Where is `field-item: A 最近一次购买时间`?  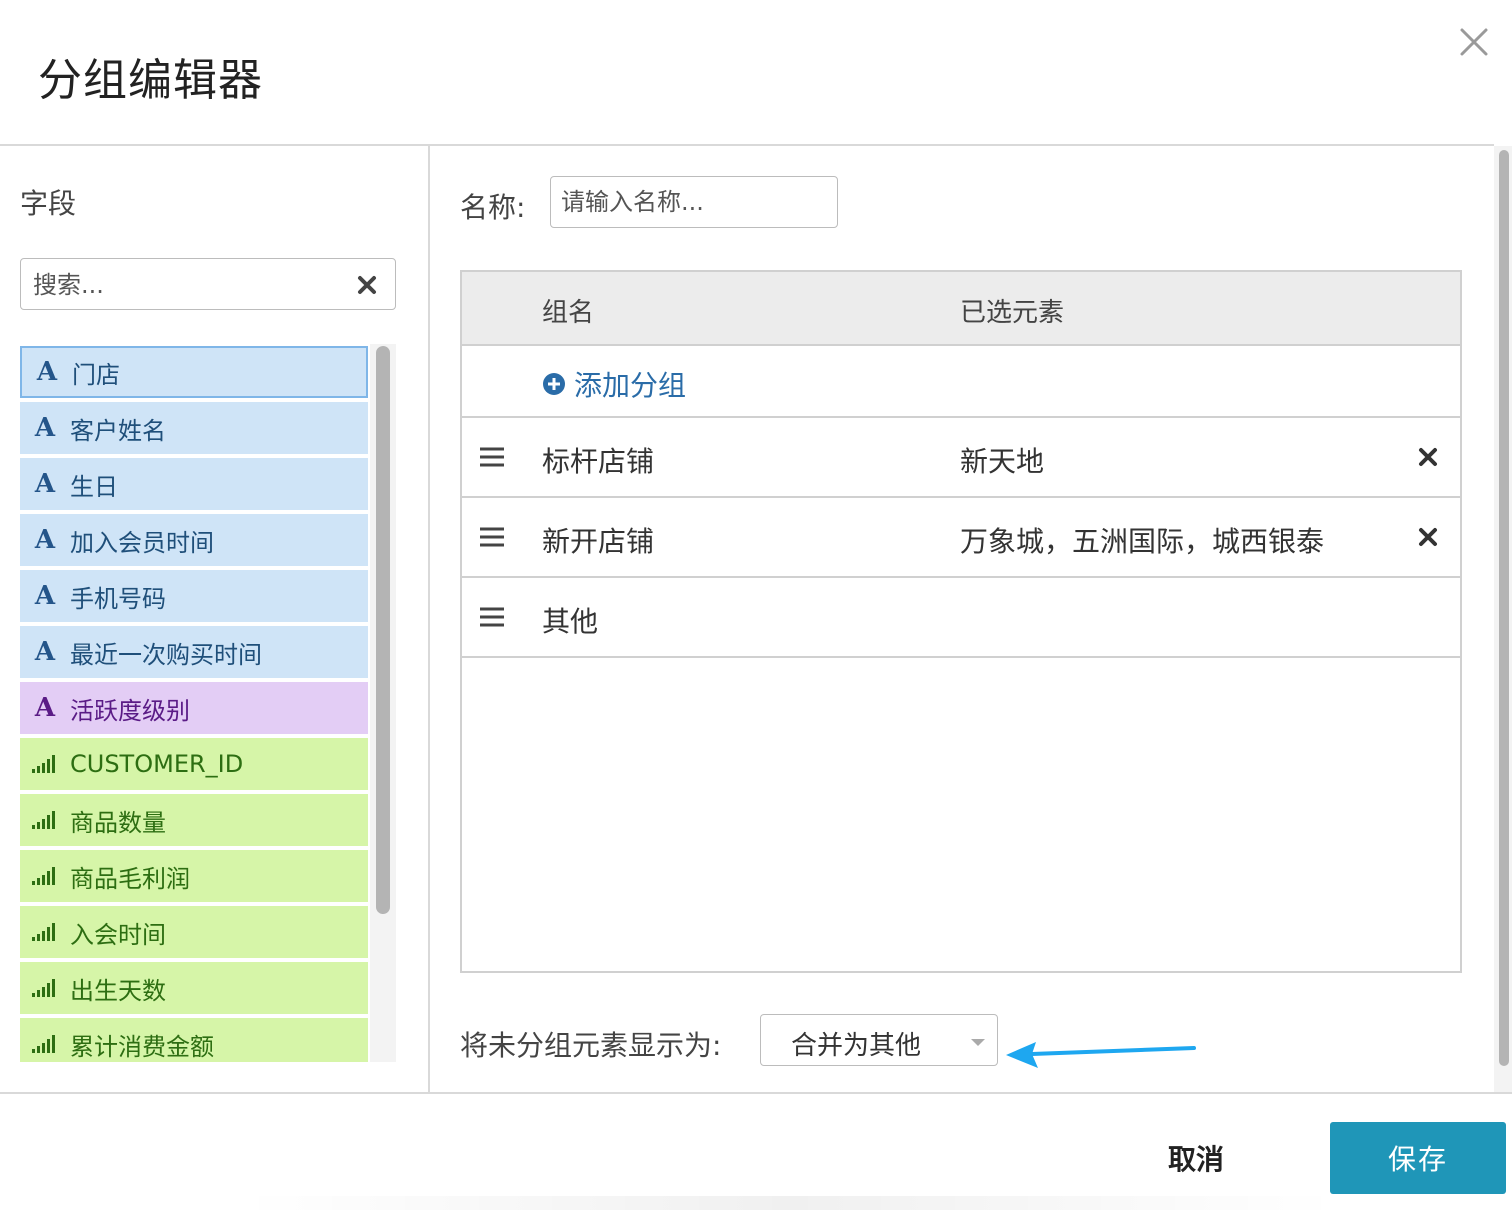 field-item: A 最近一次购买时间 is located at coordinates (194, 652).